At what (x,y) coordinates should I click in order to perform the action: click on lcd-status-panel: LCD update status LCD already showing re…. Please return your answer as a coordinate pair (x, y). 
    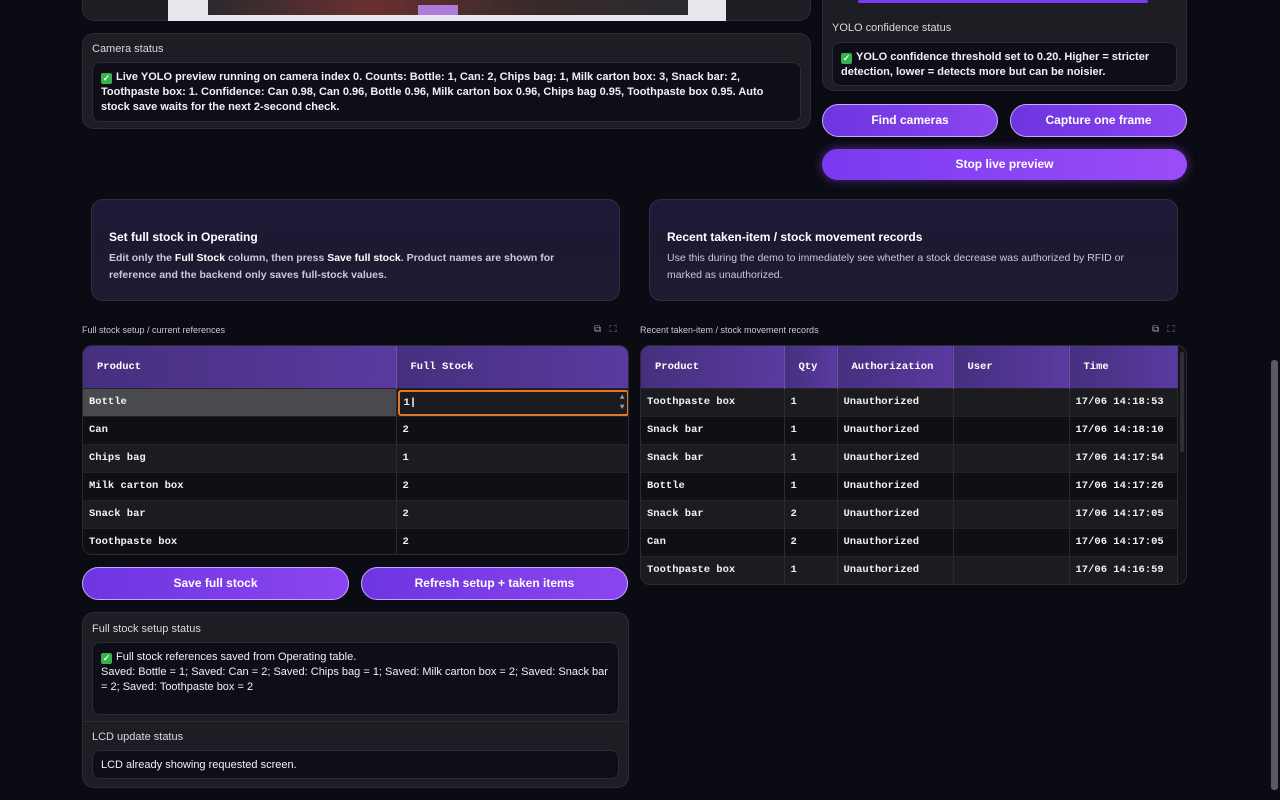
    Looking at the image, I should click on (355, 755).